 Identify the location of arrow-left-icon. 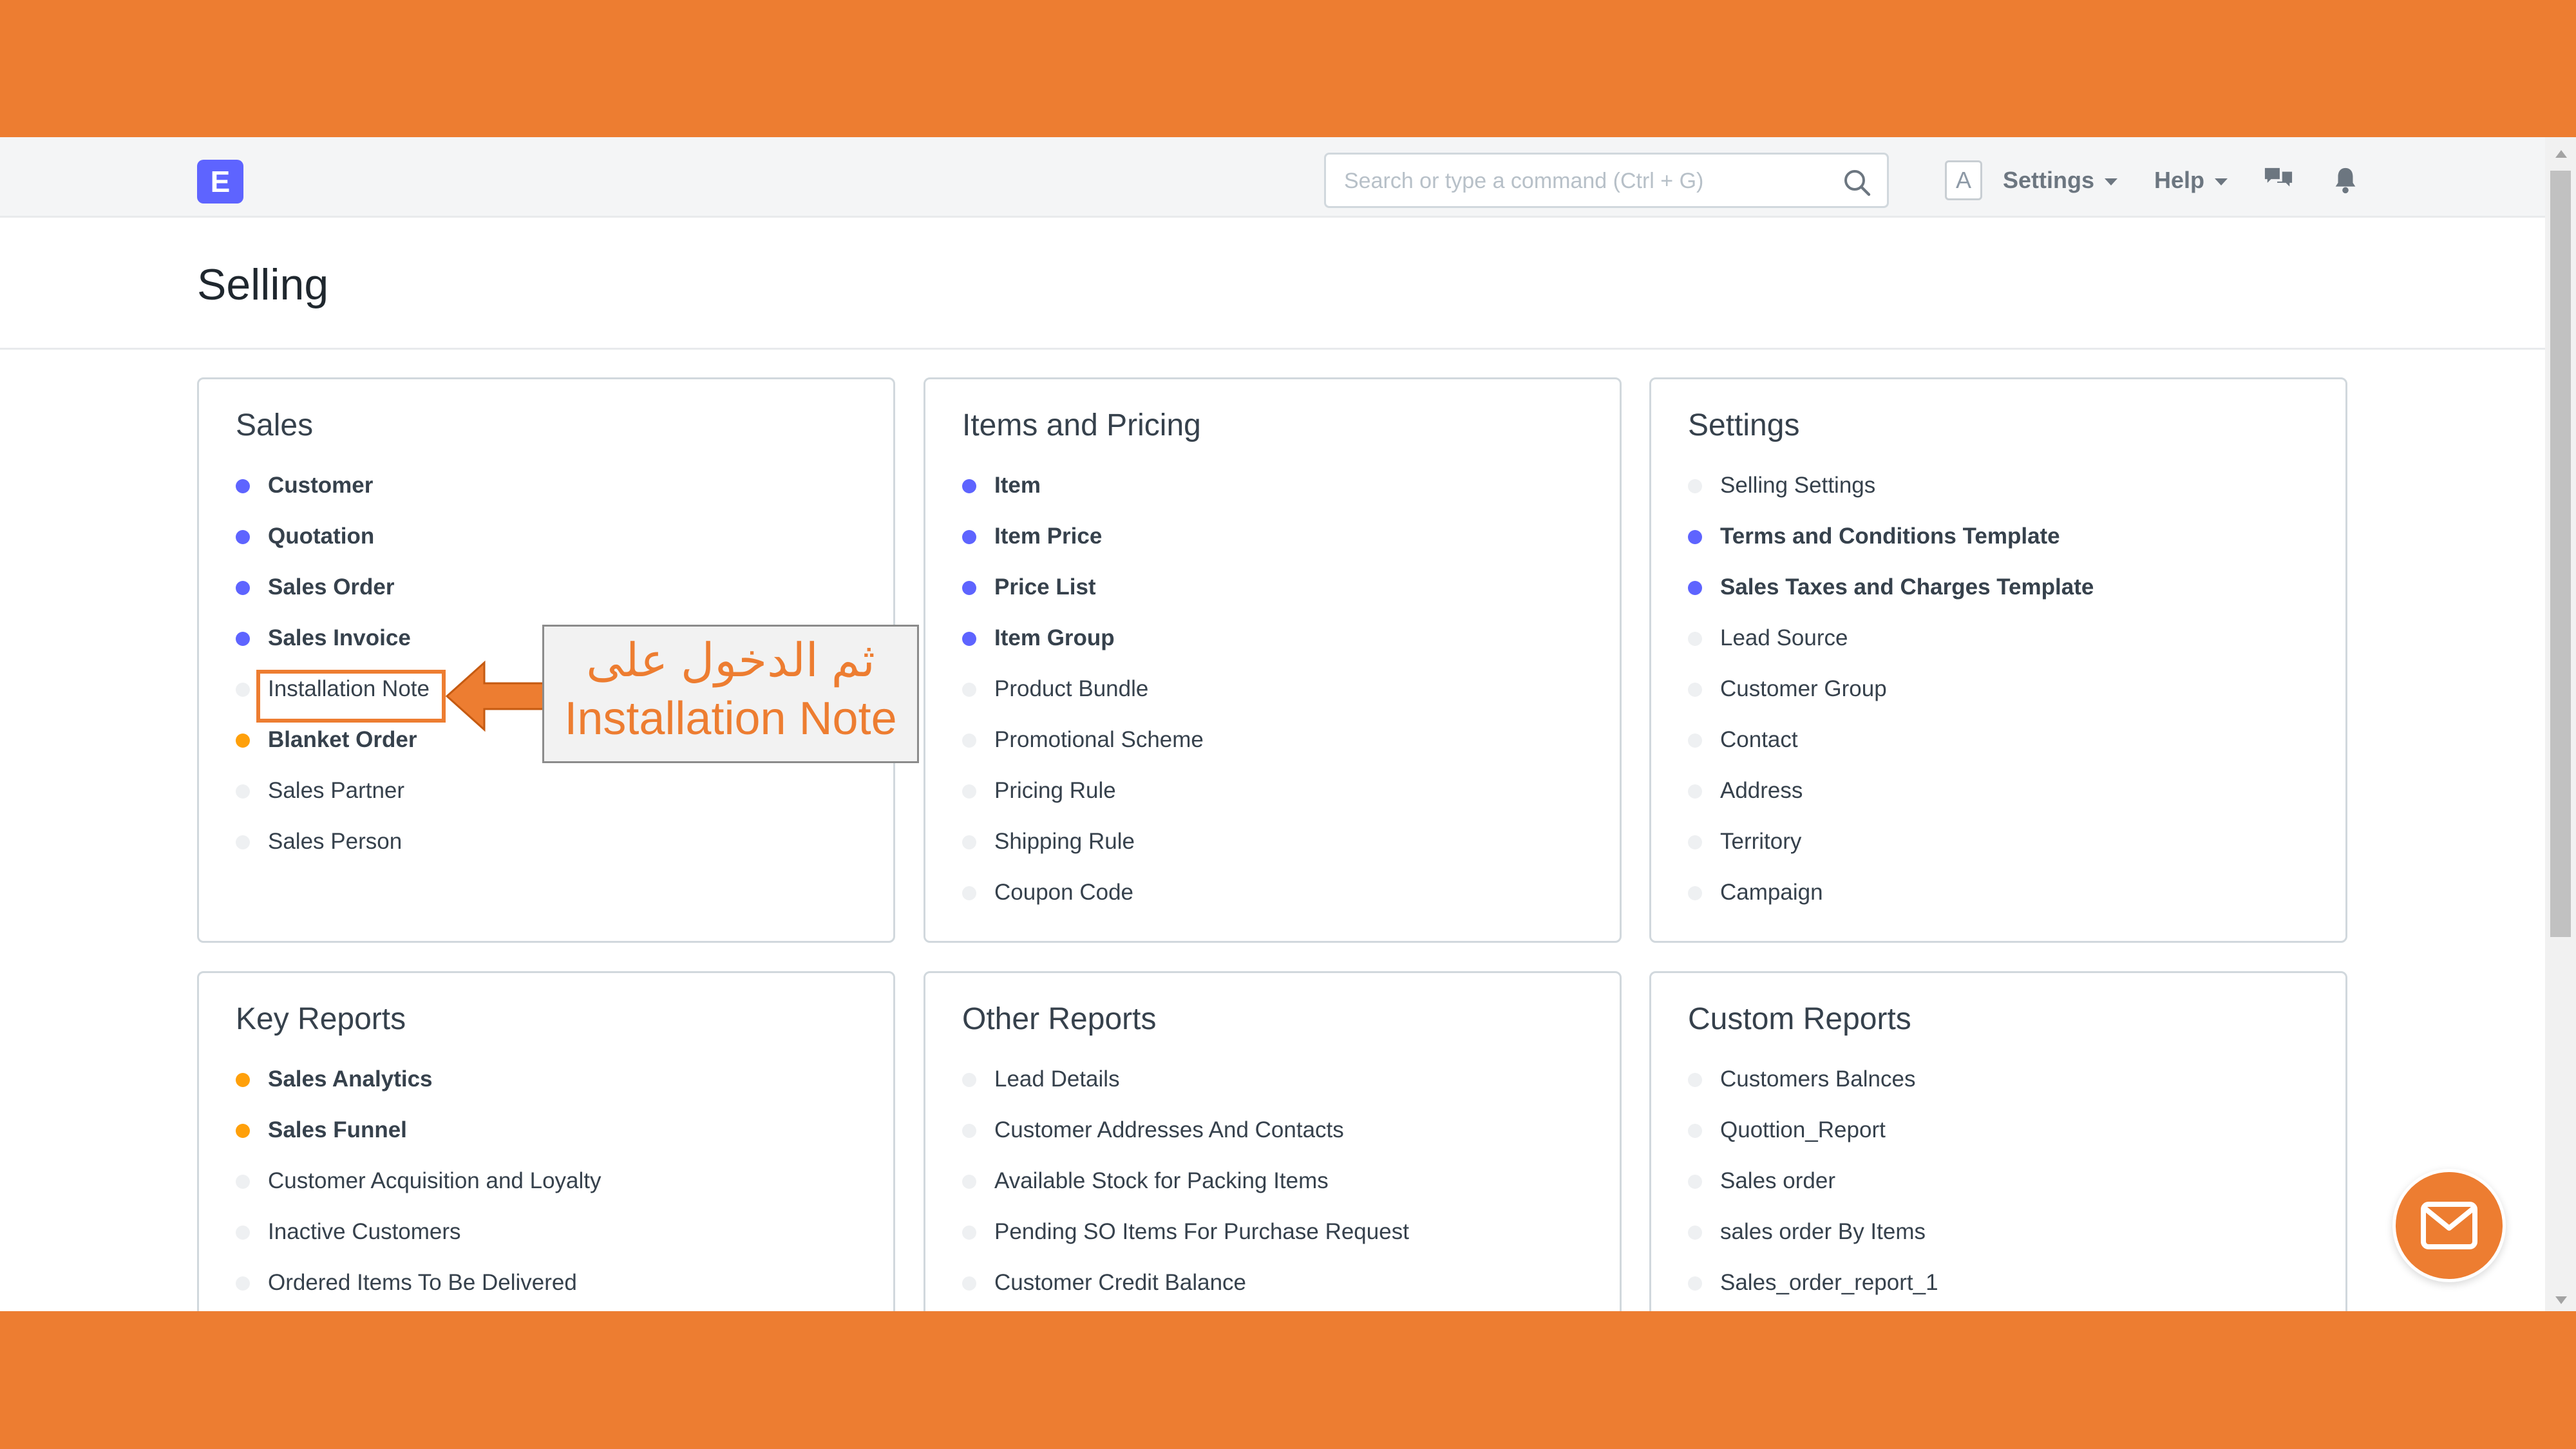
(496, 696).